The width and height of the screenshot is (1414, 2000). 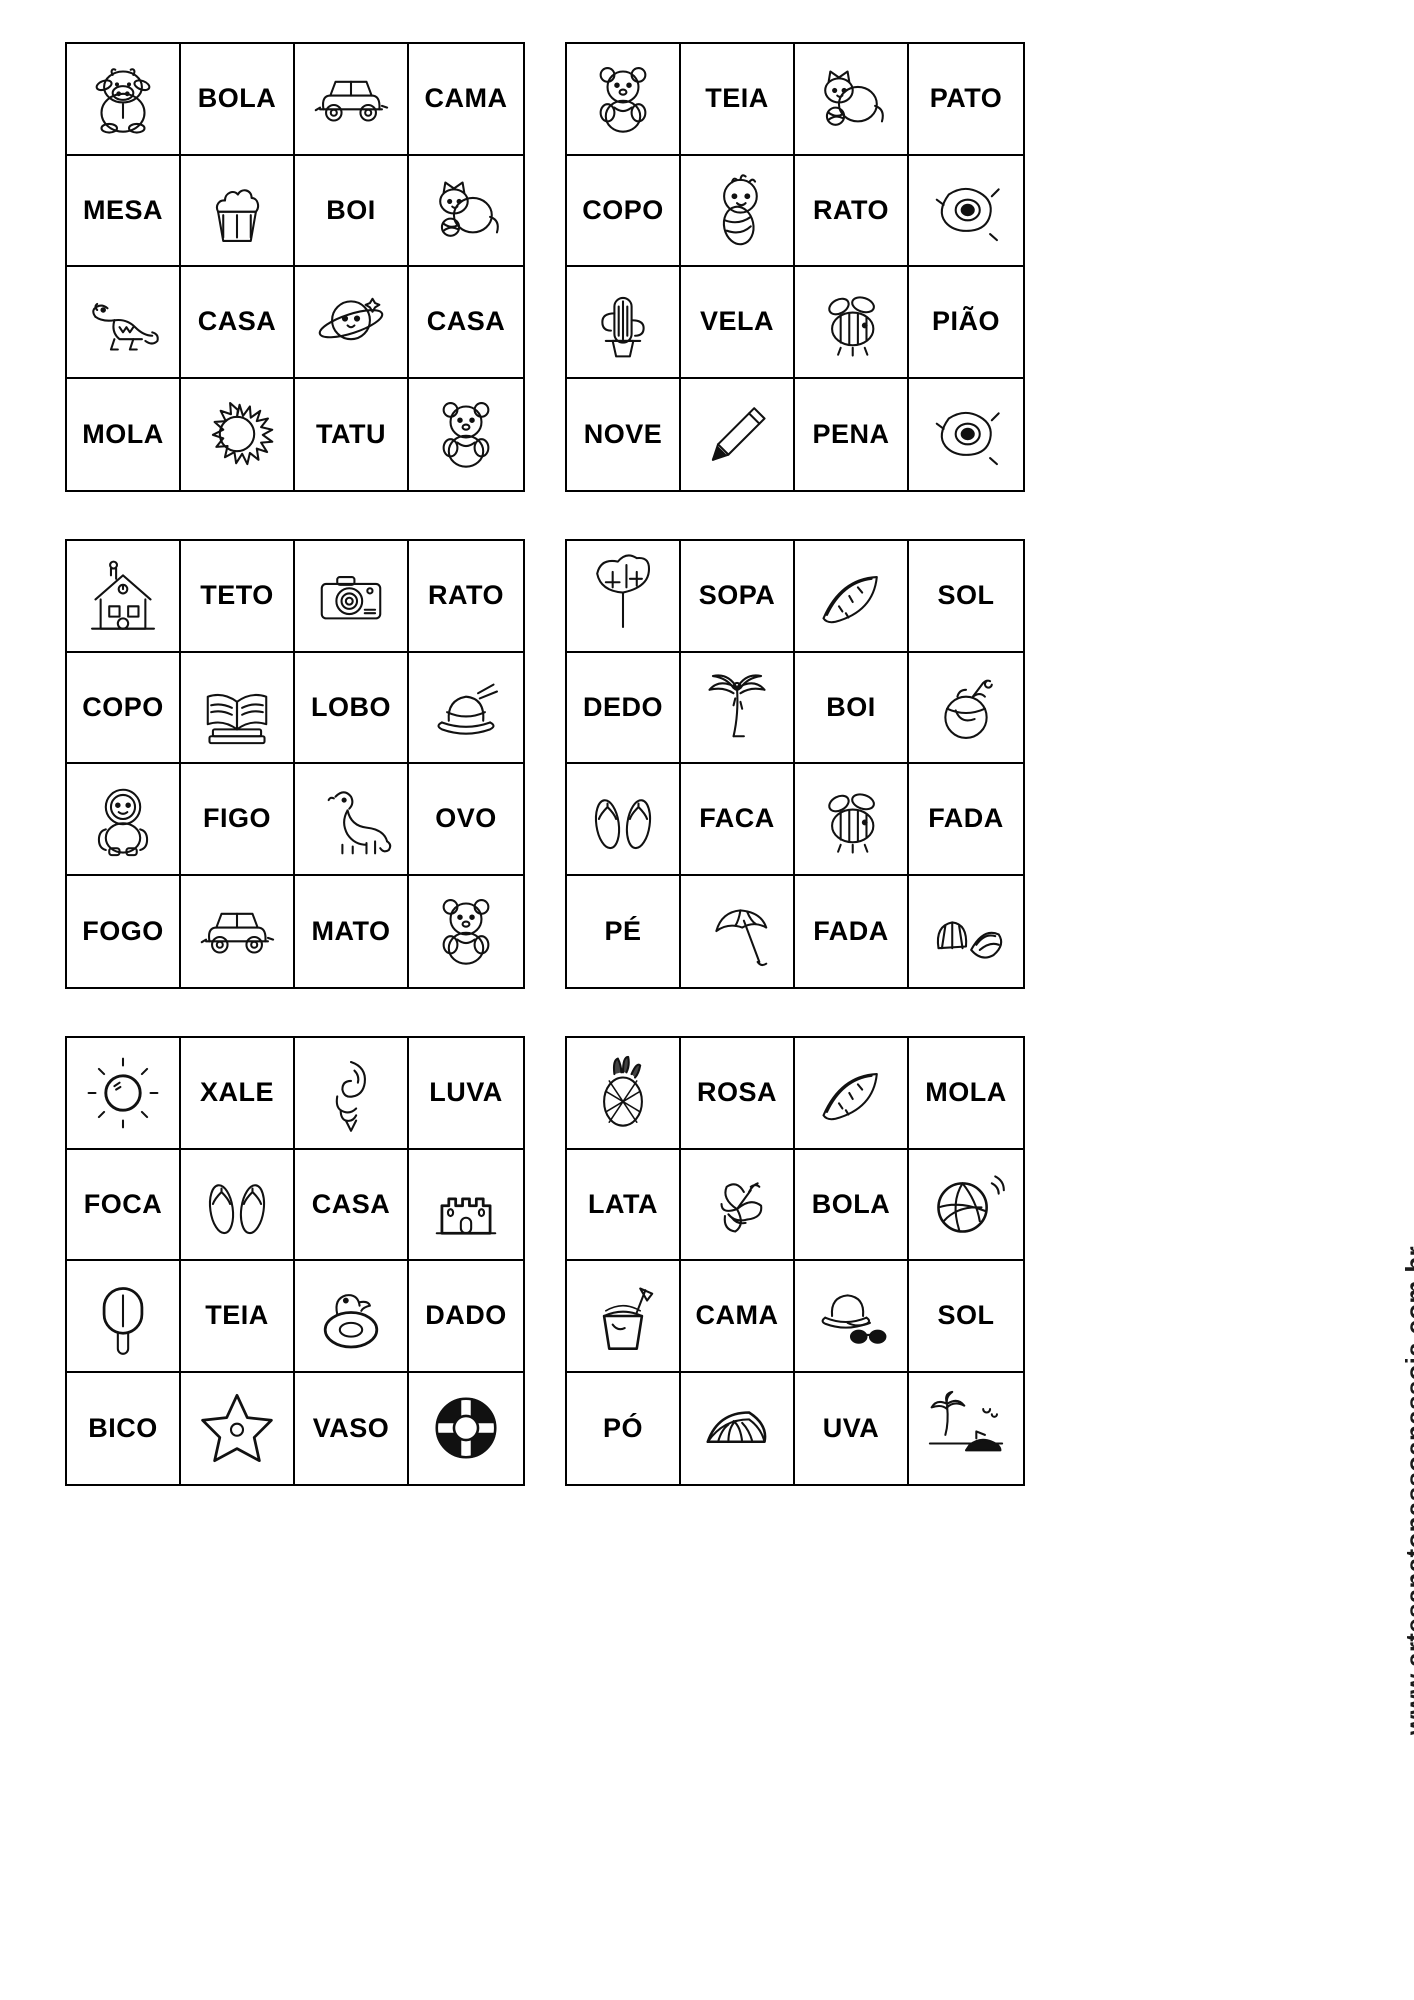 I want to click on word-cell: PIÃO, so click(x=966, y=323).